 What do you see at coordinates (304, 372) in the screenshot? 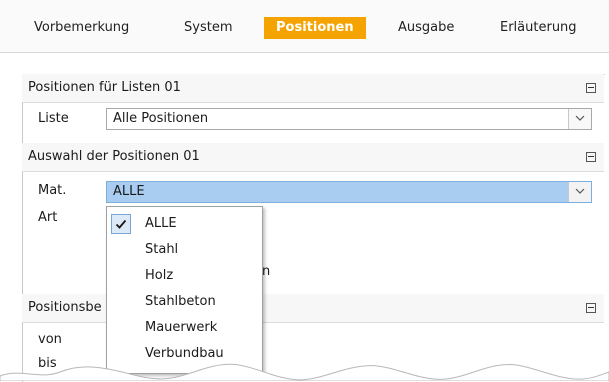
I see `torn-edge` at bounding box center [304, 372].